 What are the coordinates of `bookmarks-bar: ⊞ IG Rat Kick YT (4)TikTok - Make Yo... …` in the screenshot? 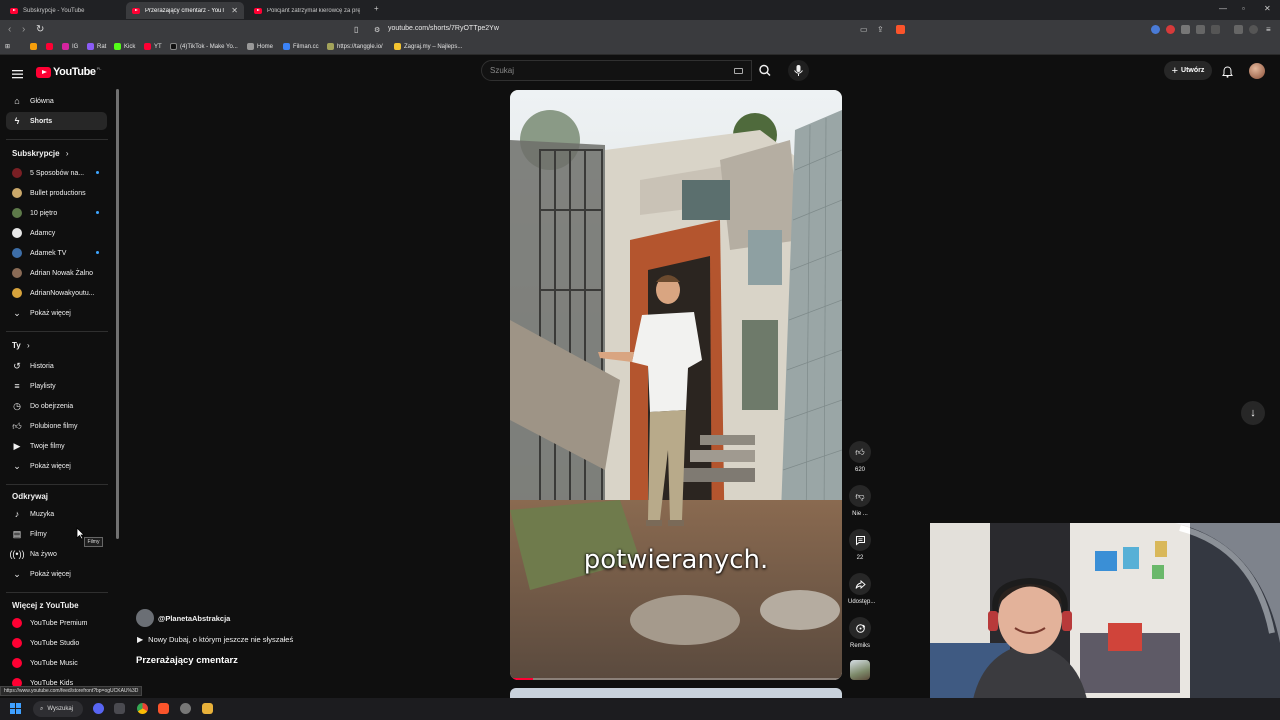 It's located at (640, 47).